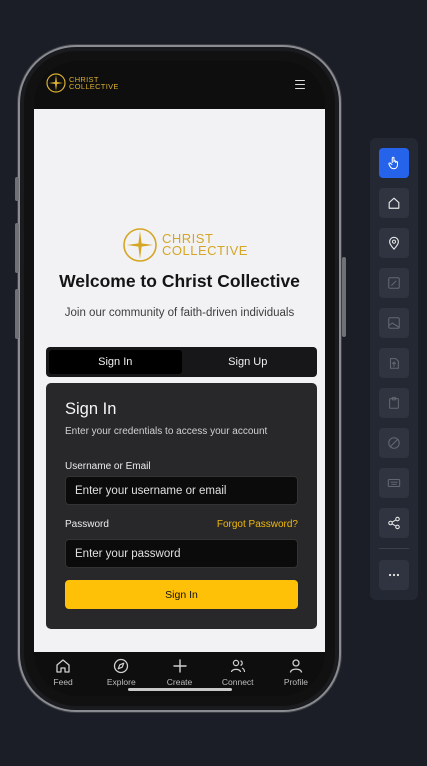 The width and height of the screenshot is (427, 766). I want to click on user-icon, so click(296, 666).